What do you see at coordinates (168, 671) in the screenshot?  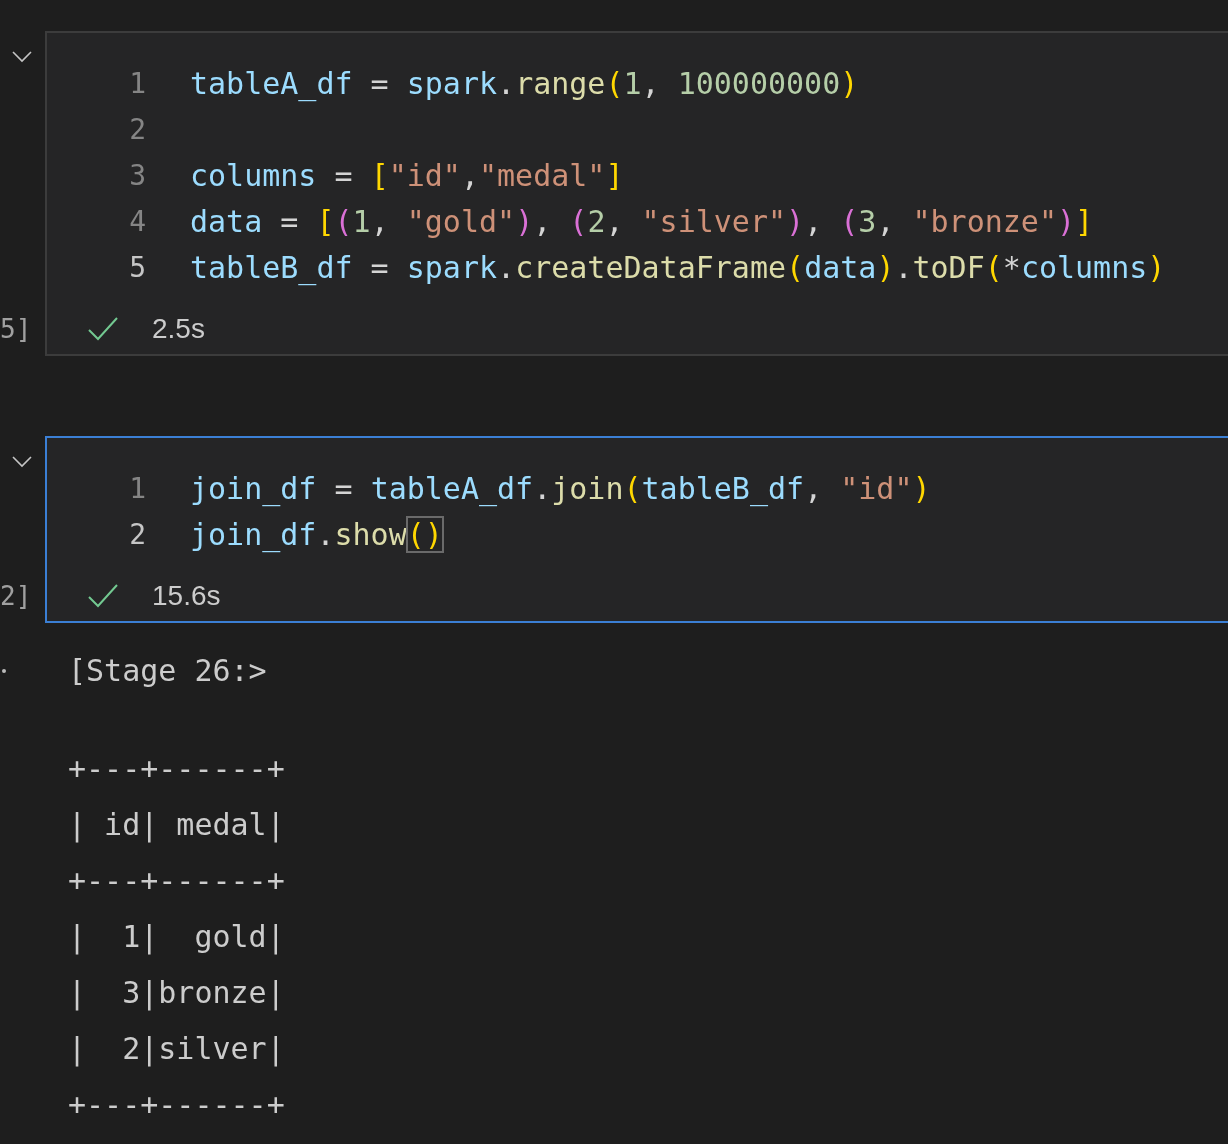 I see `output-text: [Stage 26:>` at bounding box center [168, 671].